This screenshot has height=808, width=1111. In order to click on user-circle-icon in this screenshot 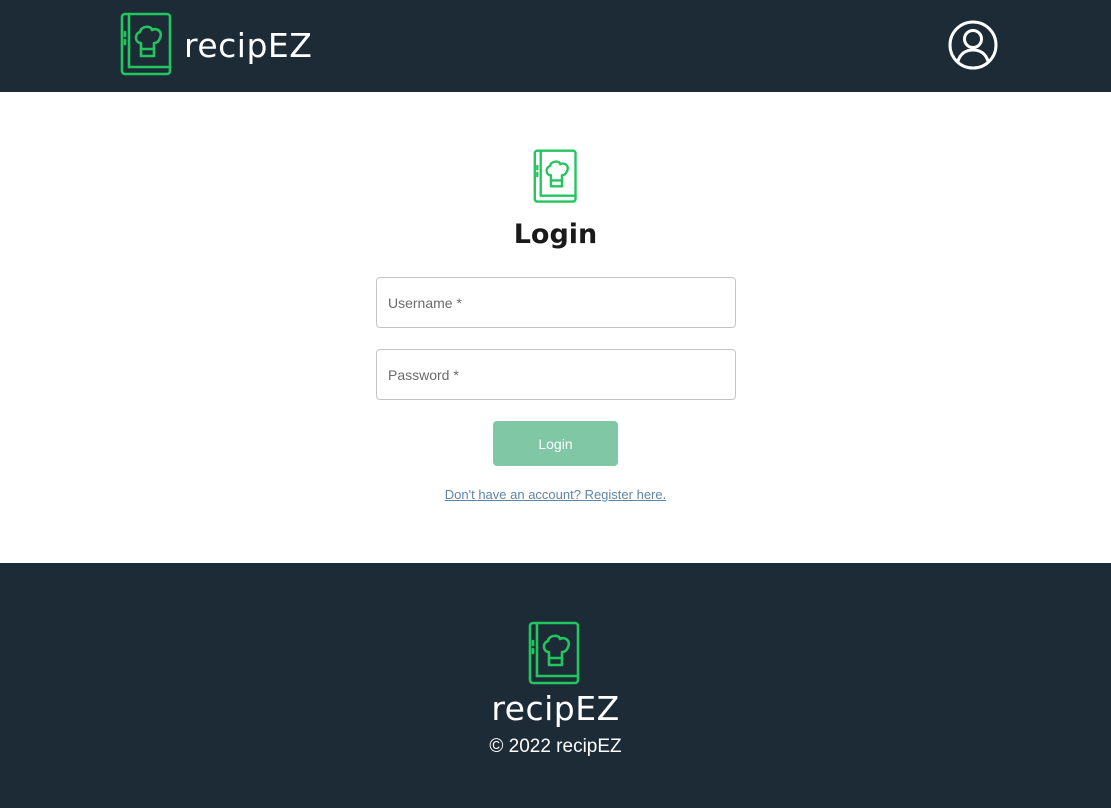, I will do `click(973, 45)`.